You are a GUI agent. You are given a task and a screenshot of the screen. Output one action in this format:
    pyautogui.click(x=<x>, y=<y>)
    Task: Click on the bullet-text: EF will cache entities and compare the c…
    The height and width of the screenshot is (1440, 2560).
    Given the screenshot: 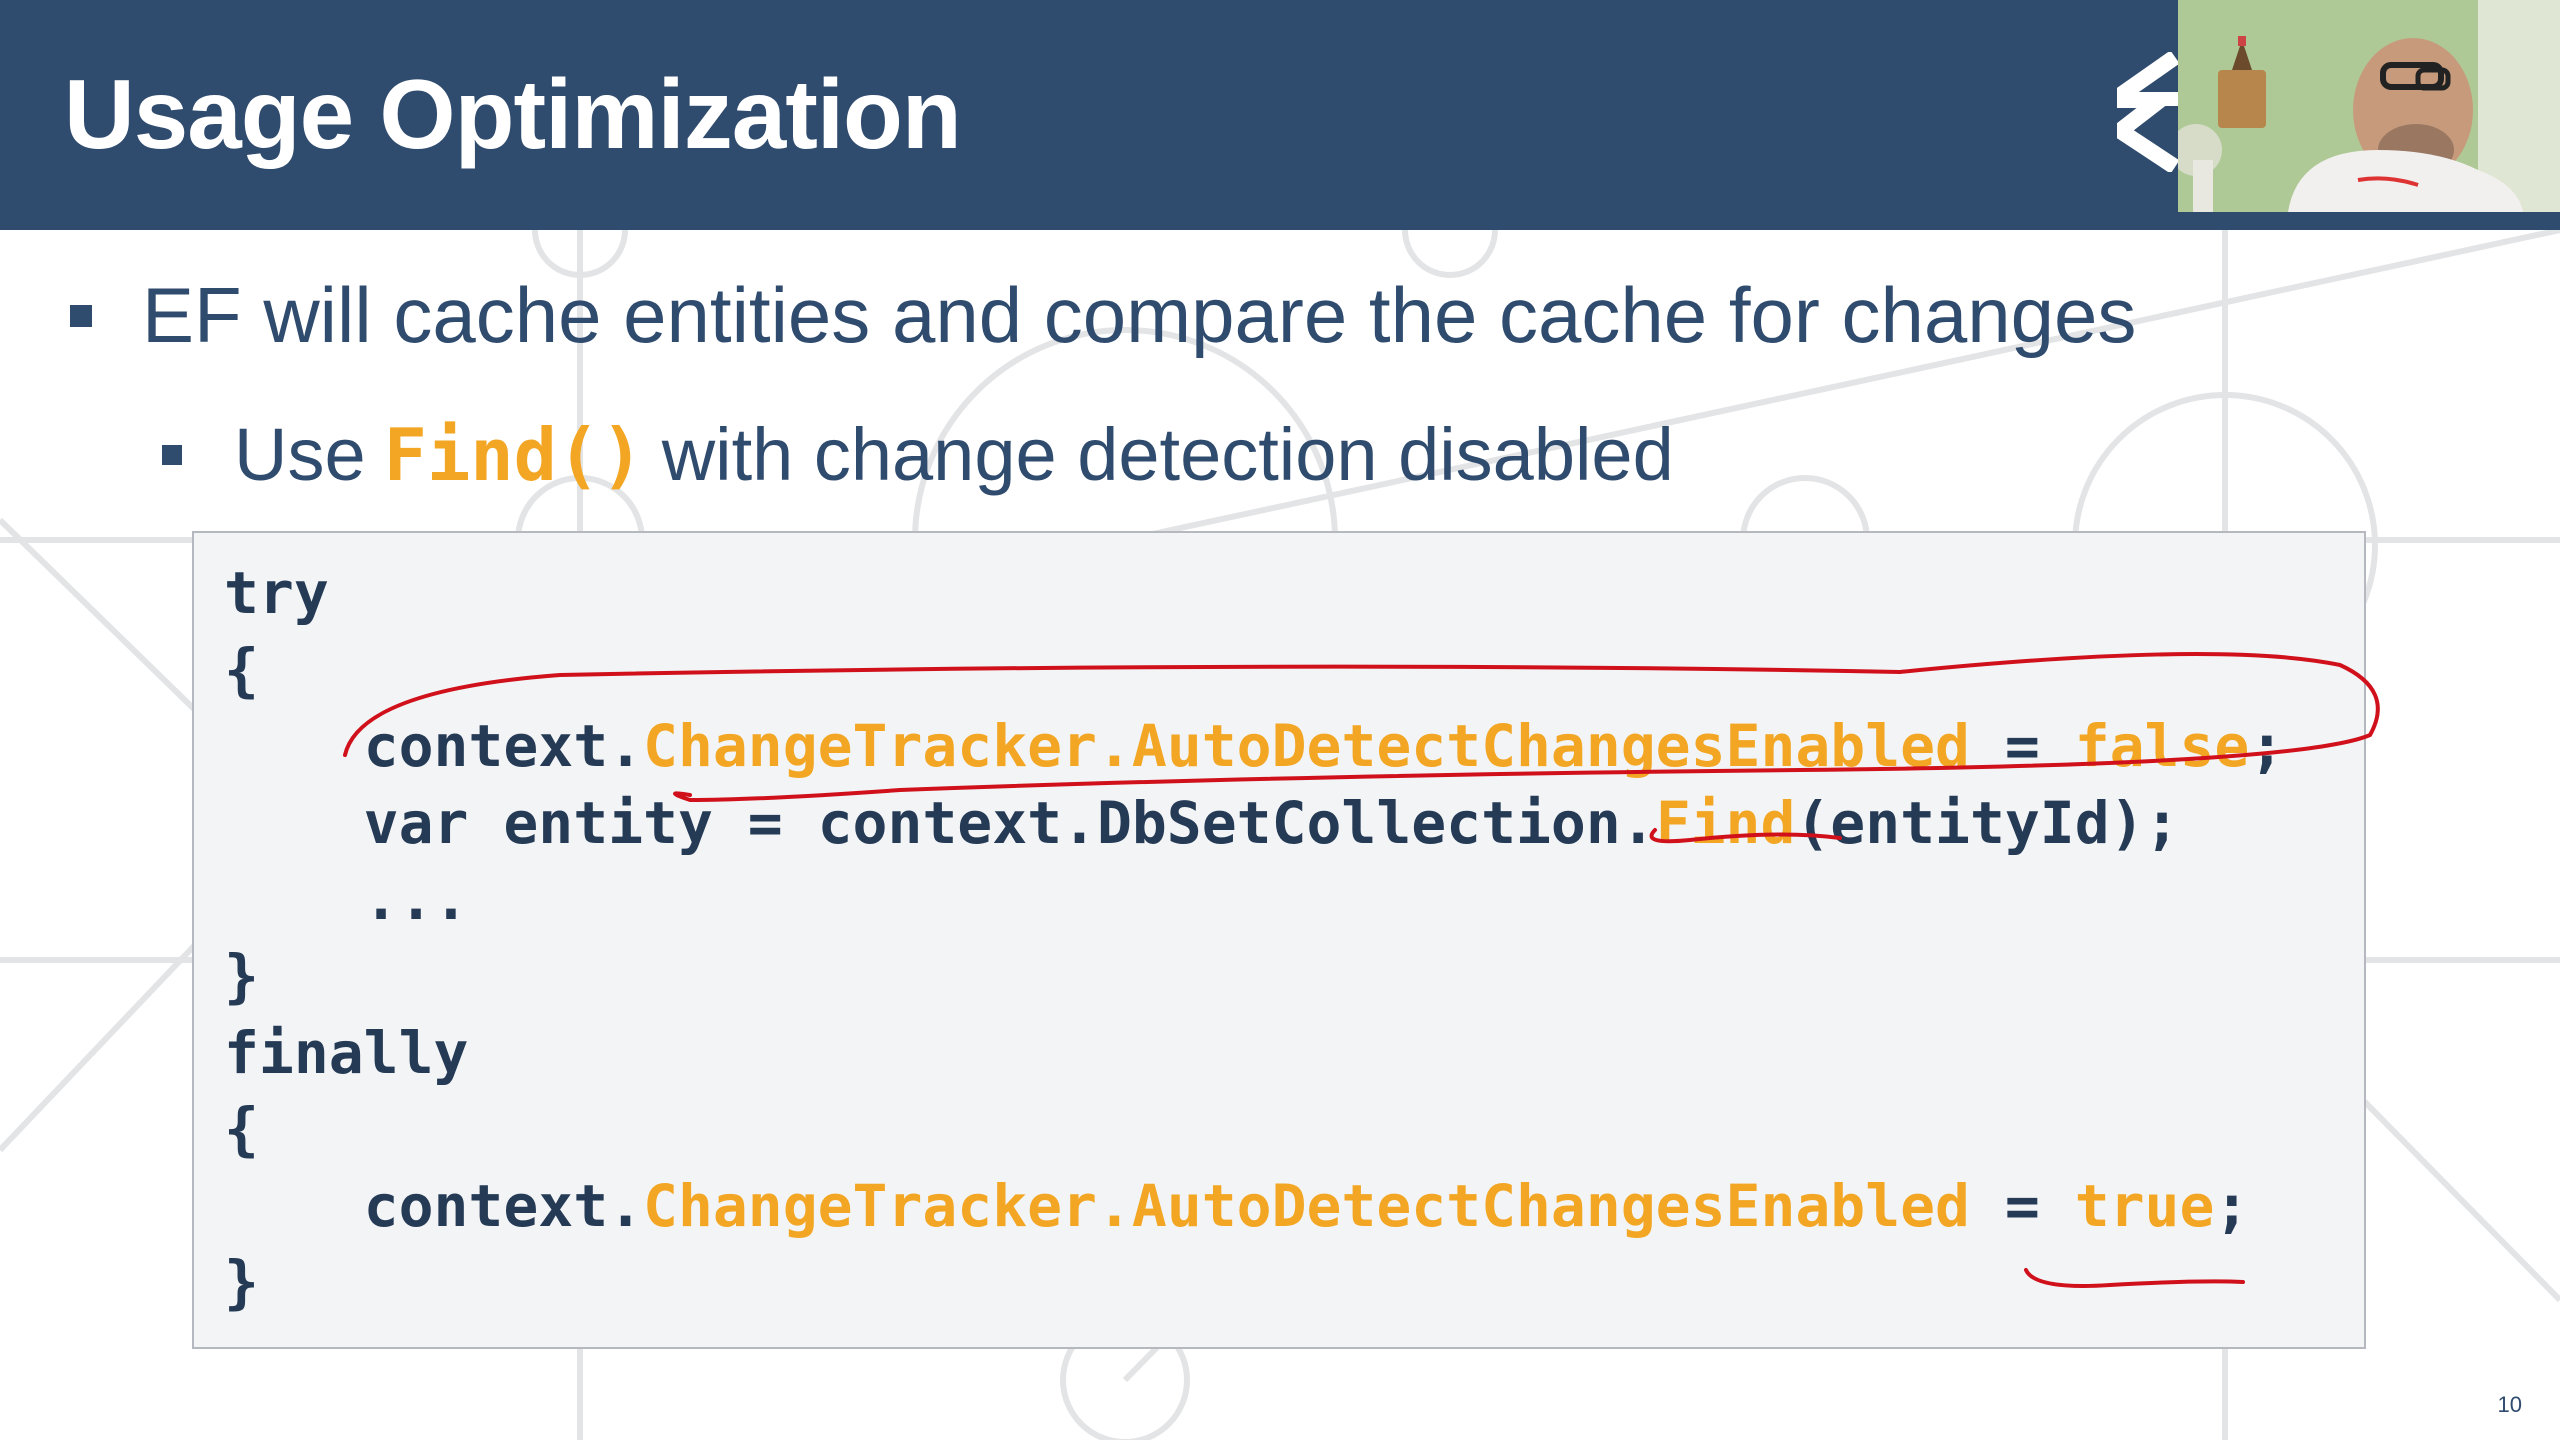 What is the action you would take?
    pyautogui.click(x=1139, y=315)
    